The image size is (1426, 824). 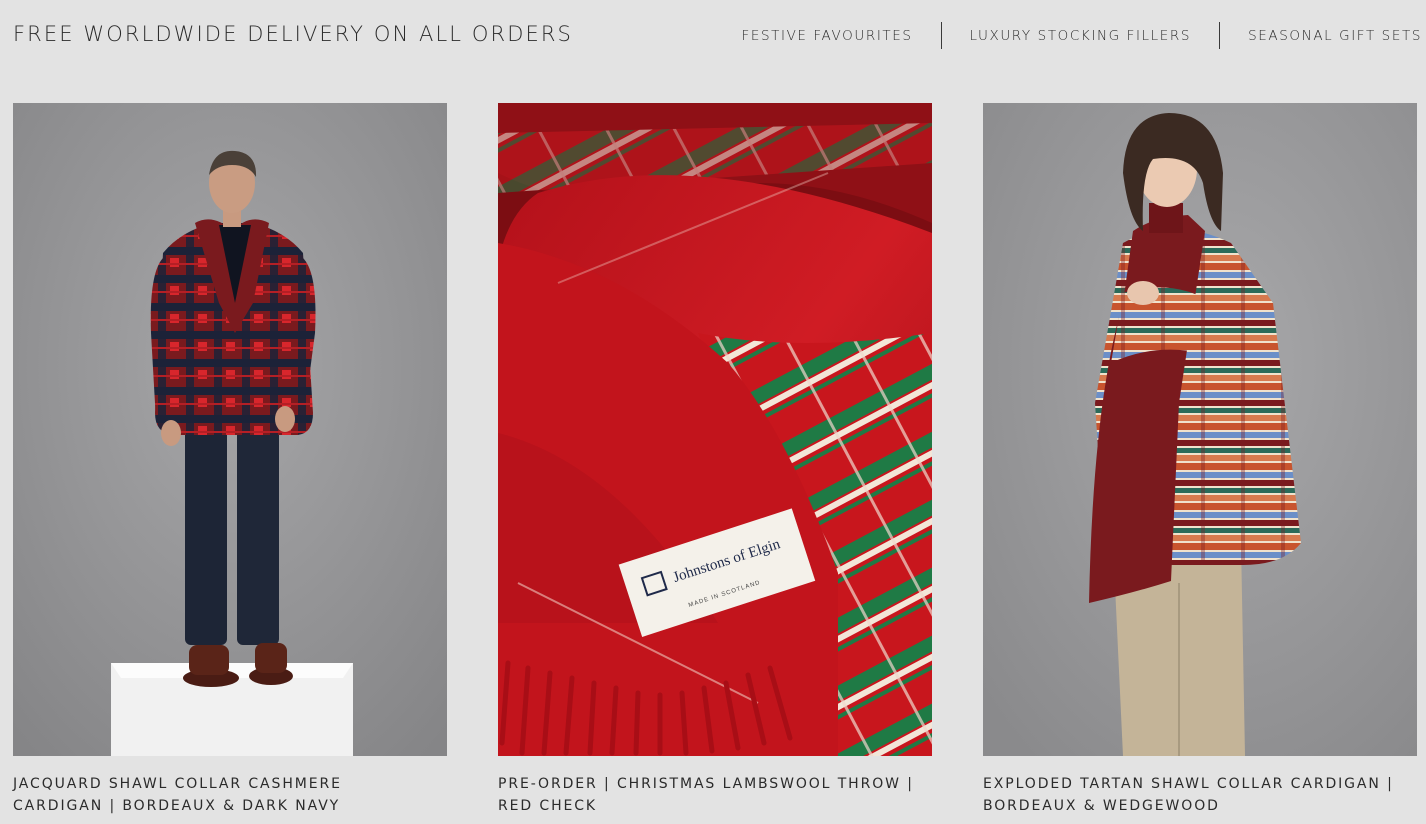 What do you see at coordinates (293, 34) in the screenshot?
I see `delivery-banner: FREE WORLDWIDE DELIVERY ON ALL ORDERS` at bounding box center [293, 34].